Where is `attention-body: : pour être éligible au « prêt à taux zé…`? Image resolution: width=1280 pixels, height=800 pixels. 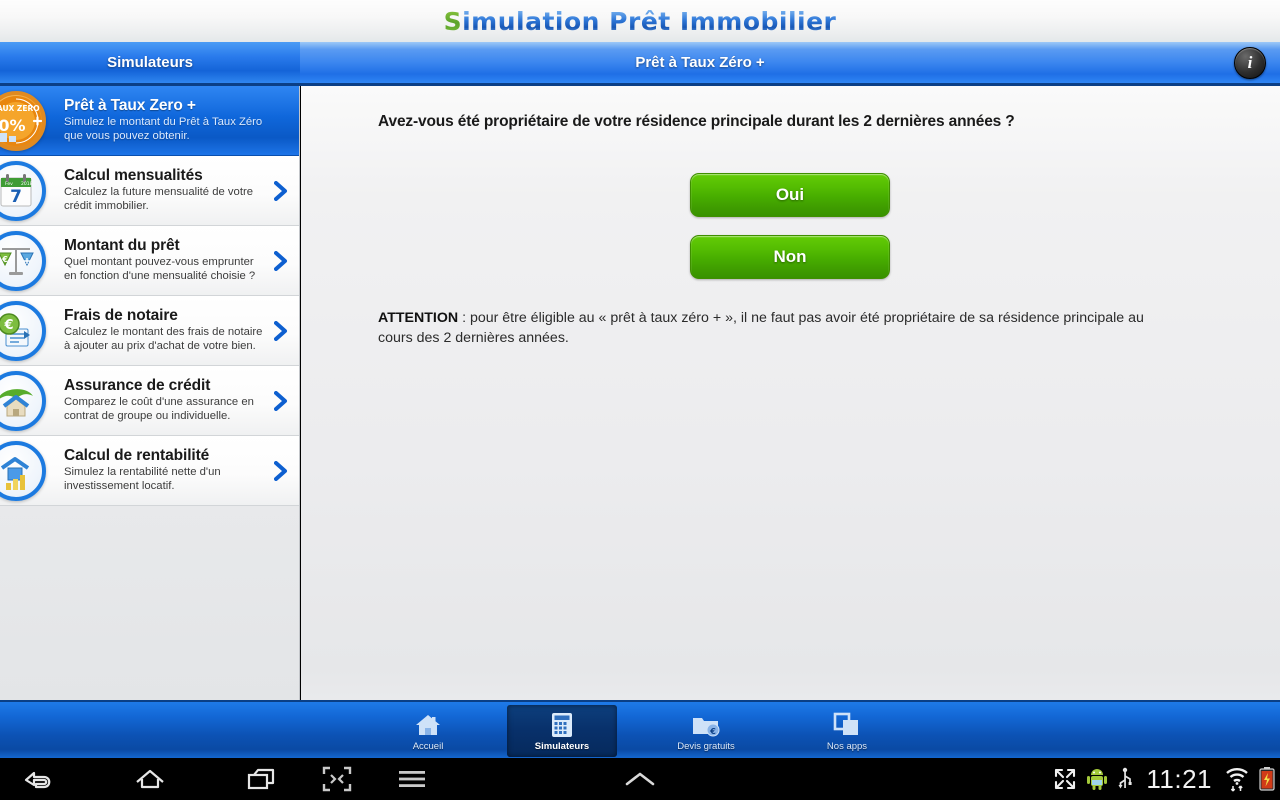
attention-body: : pour être éligible au « prêt à taux zé… is located at coordinates (761, 328).